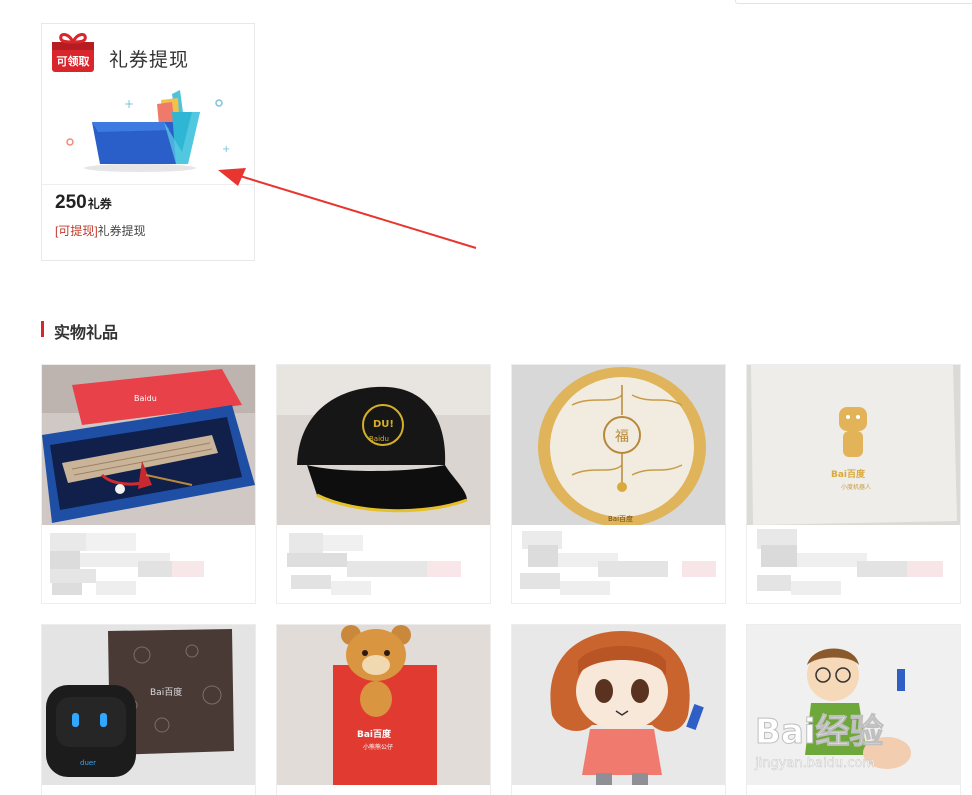 This screenshot has width=972, height=795. I want to click on svg-text: DU!, so click(383, 424).